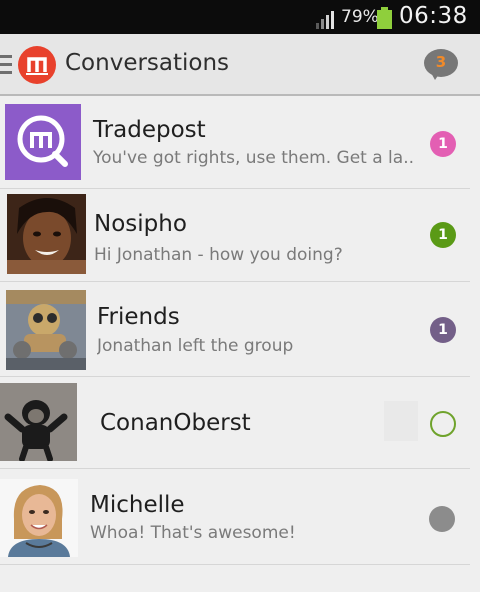 The height and width of the screenshot is (592, 480). I want to click on conversation-name: ConanOberst, so click(175, 423).